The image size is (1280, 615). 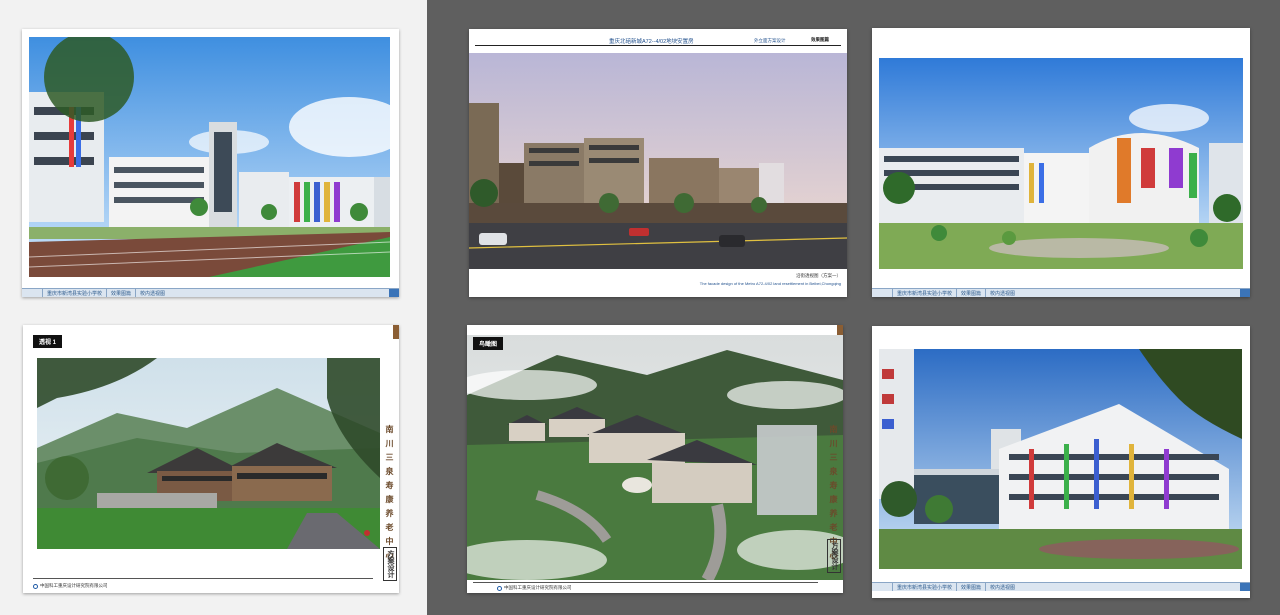 What do you see at coordinates (658, 45) in the screenshot?
I see `top-rule` at bounding box center [658, 45].